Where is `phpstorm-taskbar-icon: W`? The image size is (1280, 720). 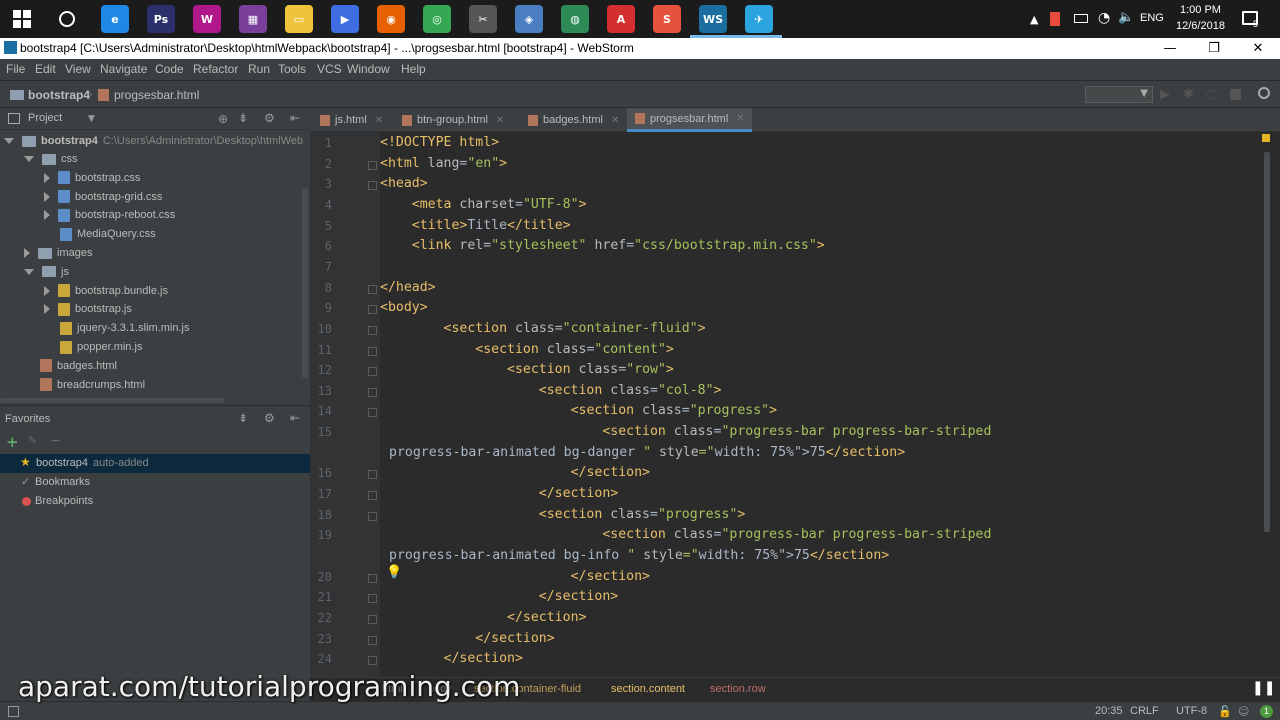 phpstorm-taskbar-icon: W is located at coordinates (207, 19).